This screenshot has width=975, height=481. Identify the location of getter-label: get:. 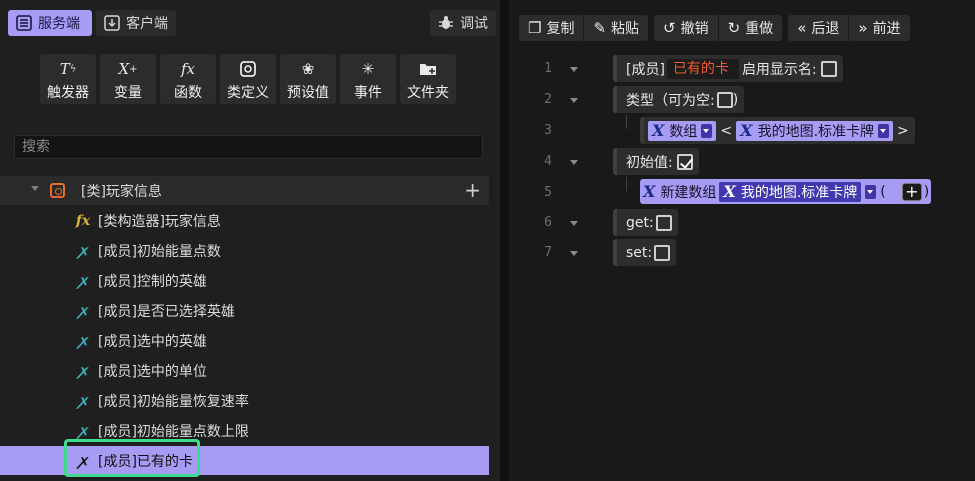
(640, 222).